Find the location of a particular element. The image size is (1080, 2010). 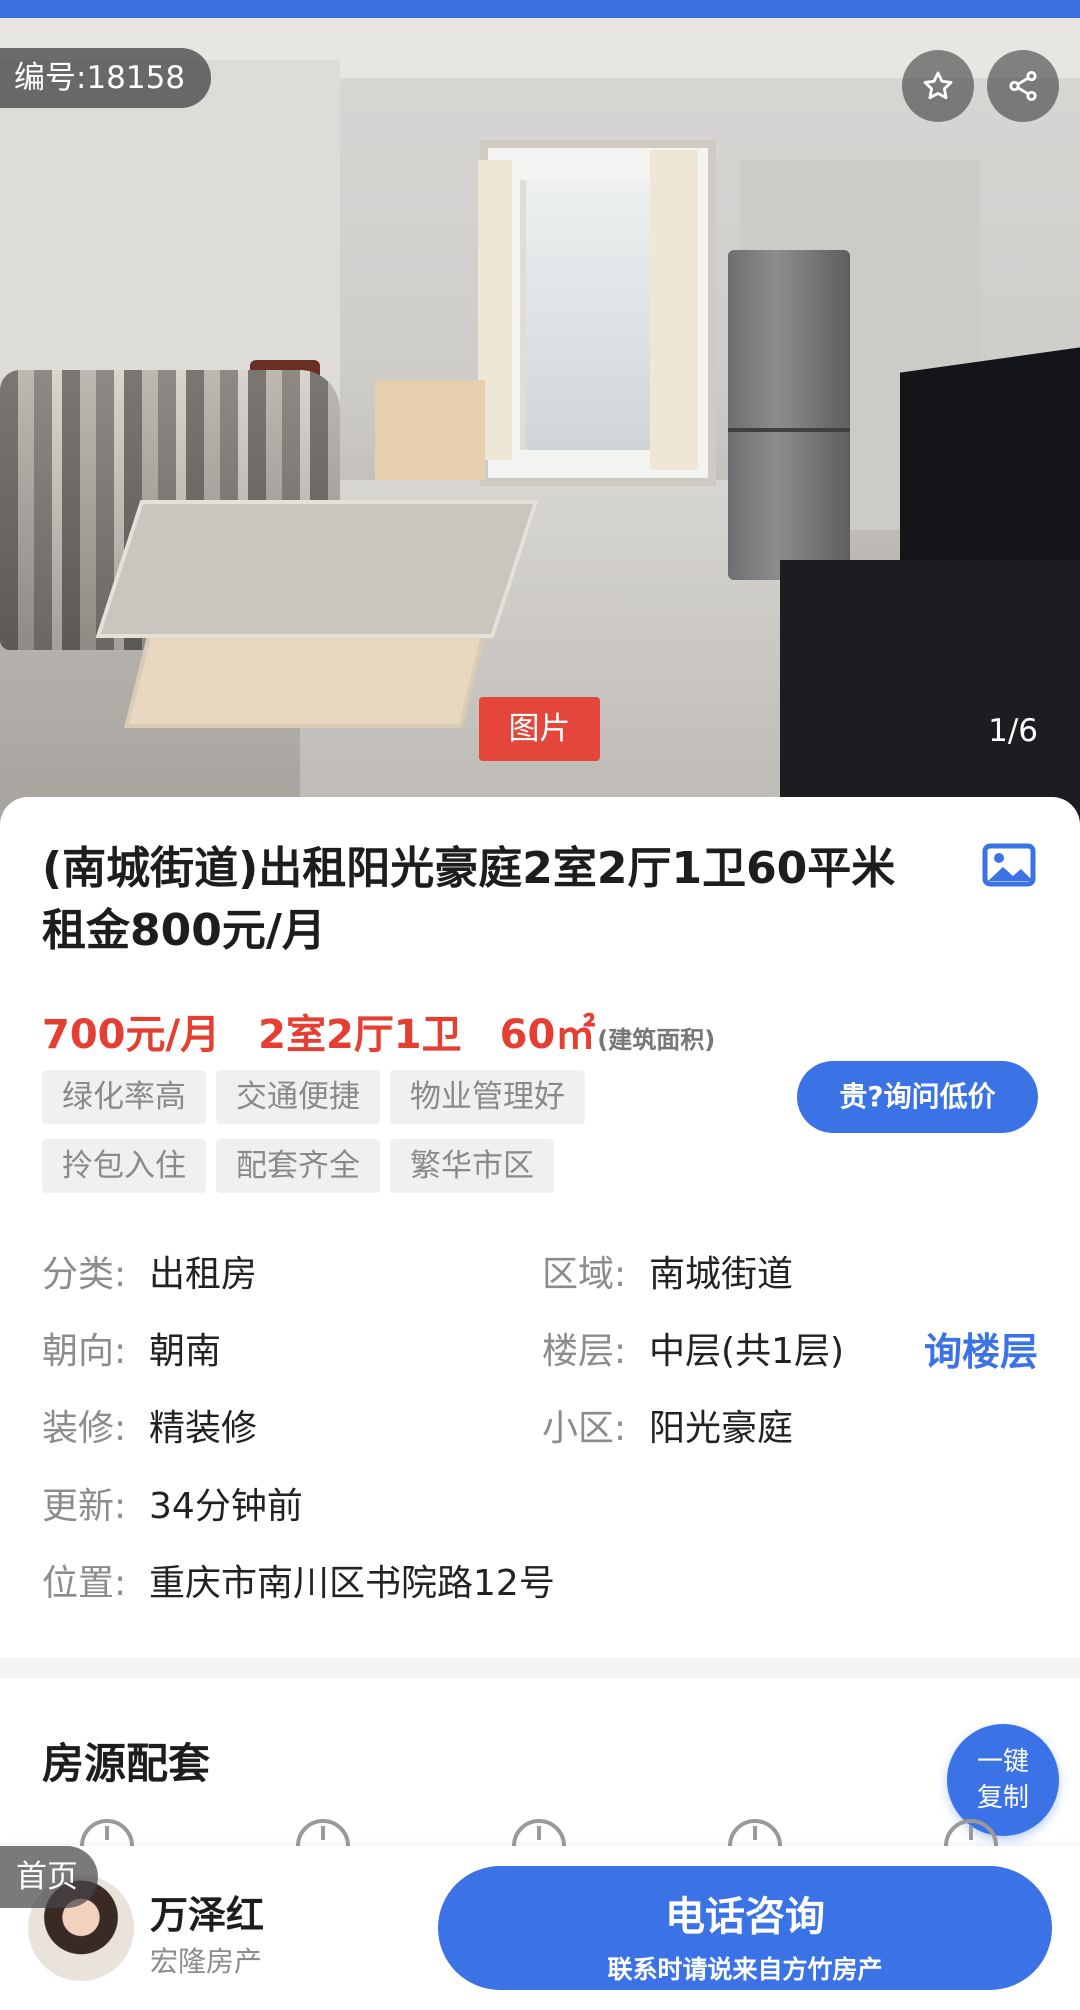

detail-orientation: 朝向: 朝南 is located at coordinates (131, 1348).